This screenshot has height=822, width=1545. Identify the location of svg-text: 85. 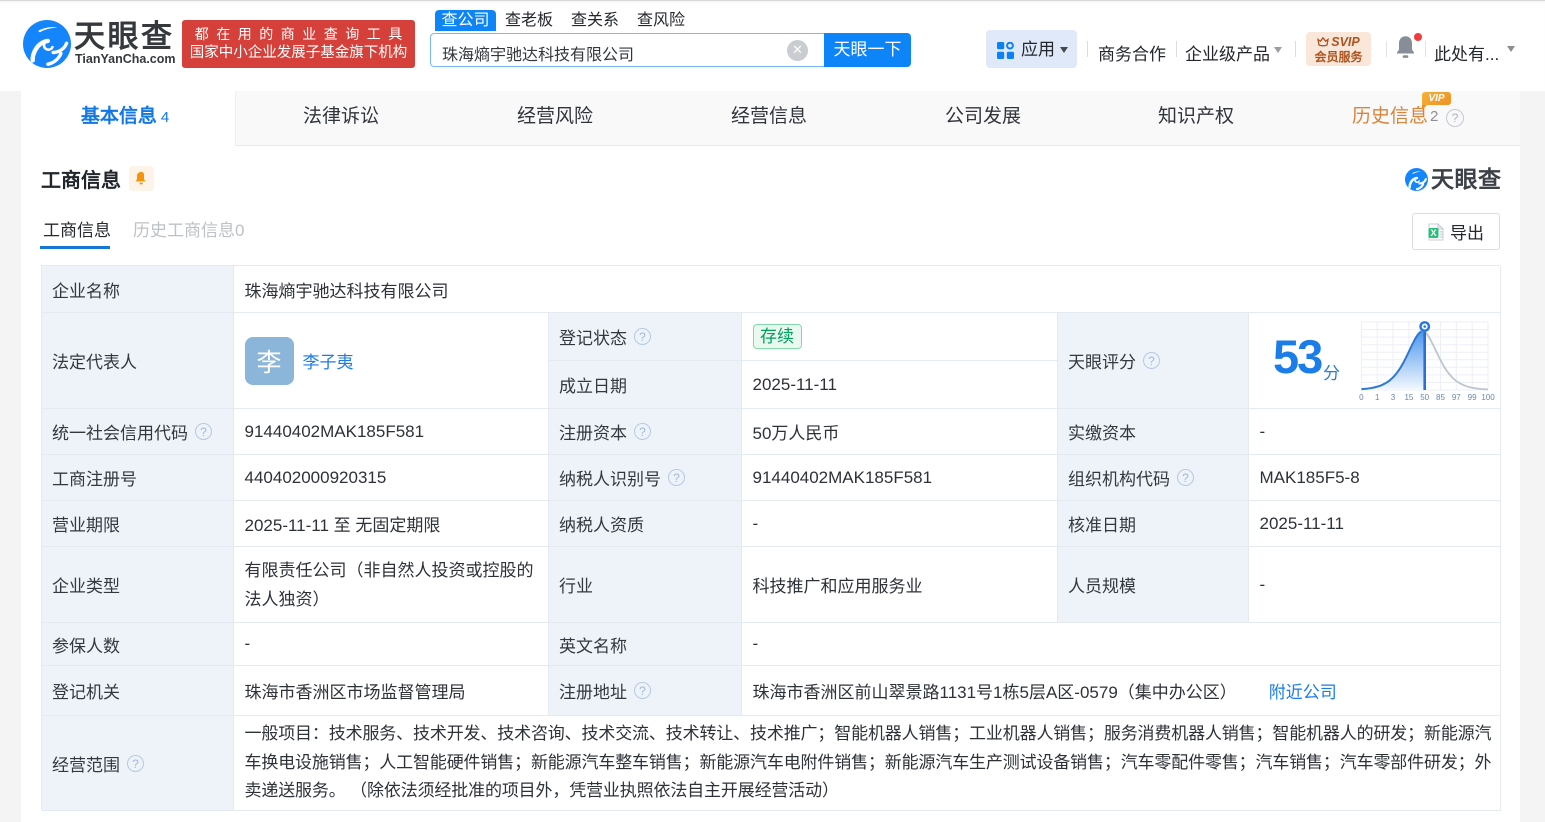
(1440, 397).